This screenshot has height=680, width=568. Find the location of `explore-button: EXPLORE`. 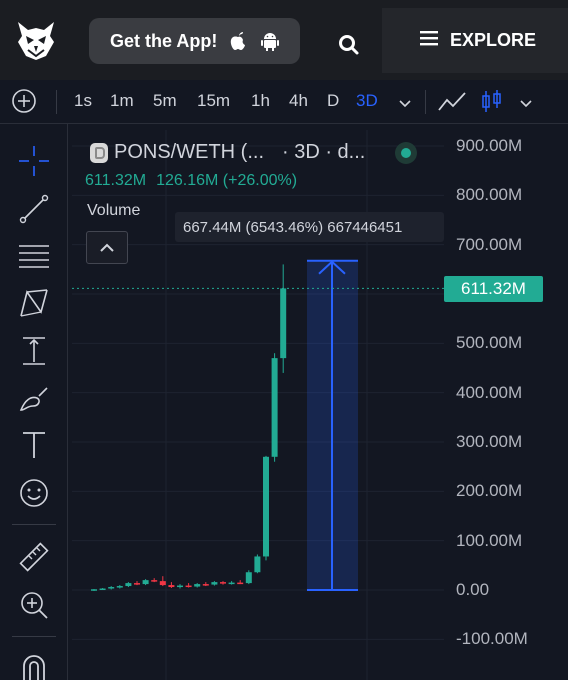

explore-button: EXPLORE is located at coordinates (475, 40).